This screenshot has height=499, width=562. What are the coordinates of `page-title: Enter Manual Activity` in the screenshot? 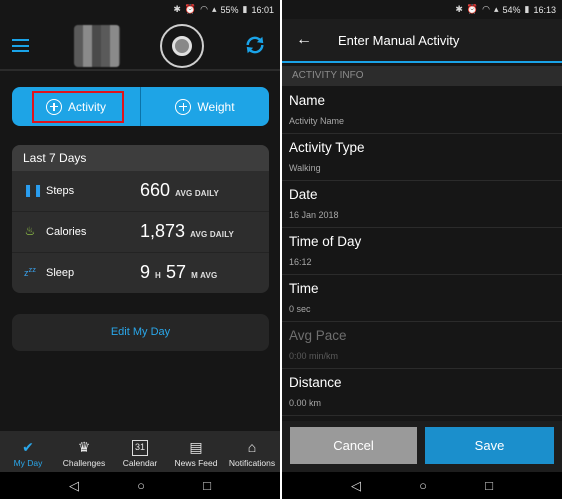 It's located at (399, 40).